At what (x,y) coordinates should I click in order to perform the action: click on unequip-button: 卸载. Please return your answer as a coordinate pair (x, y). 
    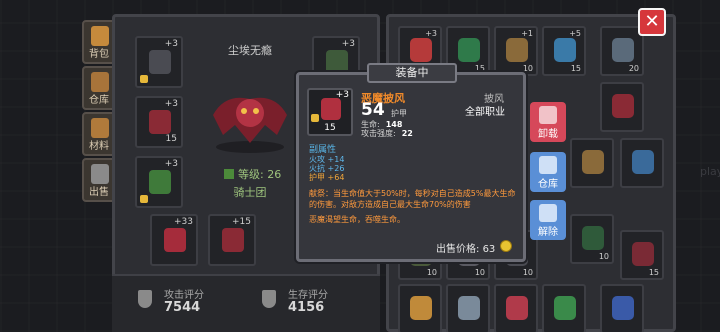
    Looking at the image, I should click on (548, 122).